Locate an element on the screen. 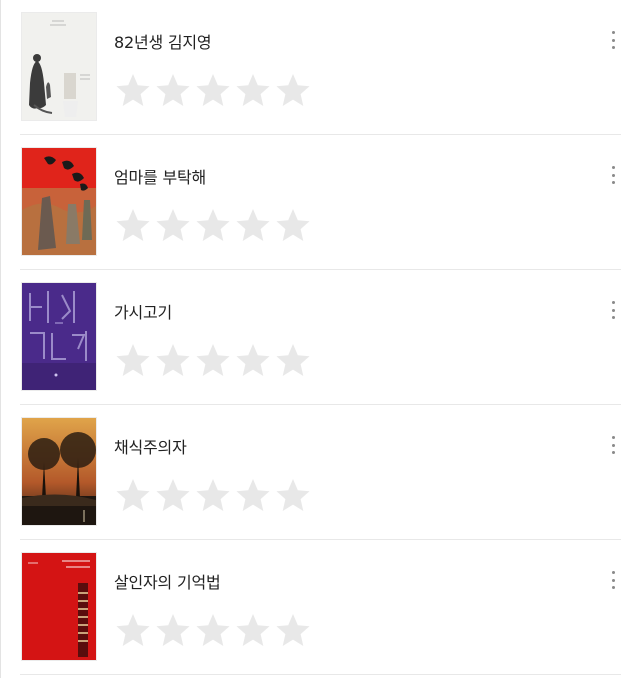 The width and height of the screenshot is (640, 678). book-title: 엄마를 부탁해 is located at coordinates (160, 176).